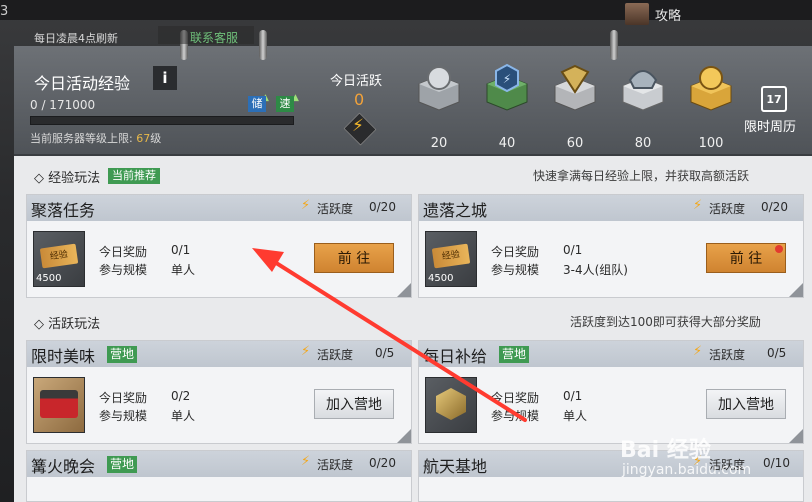  What do you see at coordinates (406, 10) in the screenshot?
I see `top-strip` at bounding box center [406, 10].